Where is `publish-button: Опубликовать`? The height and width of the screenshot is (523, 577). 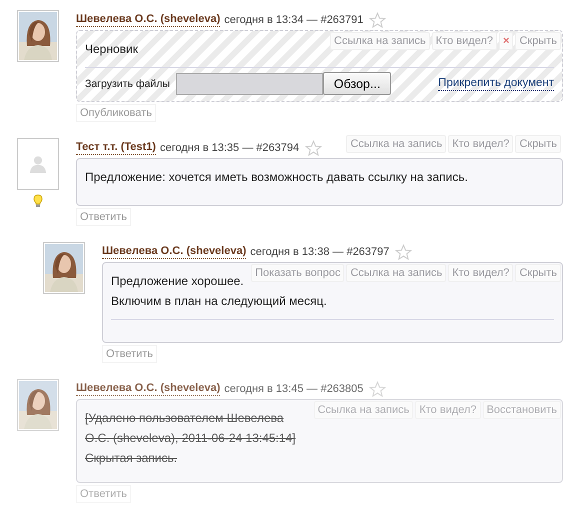
publish-button: Опубликовать is located at coordinates (116, 113).